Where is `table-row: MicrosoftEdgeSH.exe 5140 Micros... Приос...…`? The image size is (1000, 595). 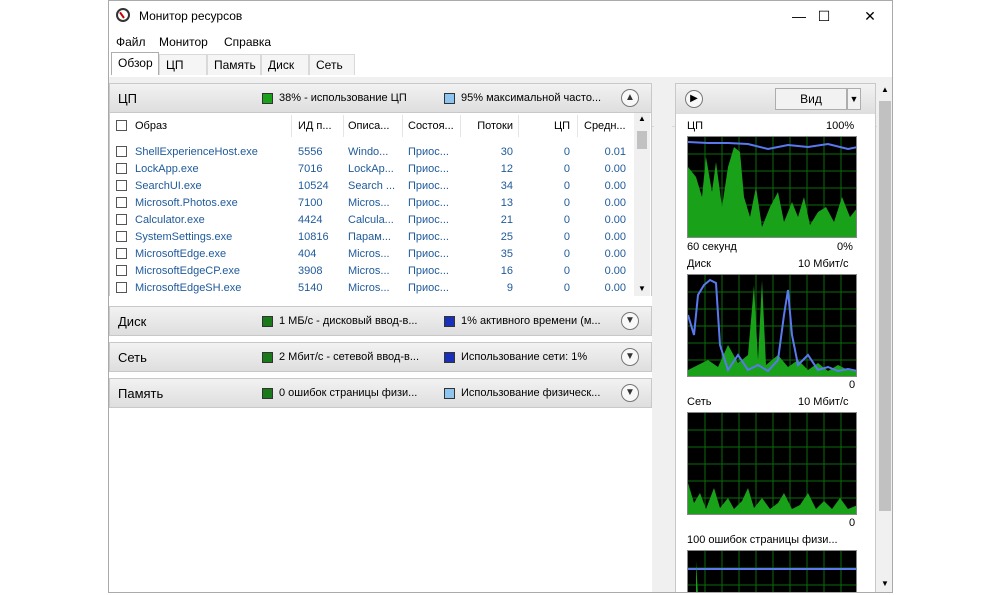 table-row: MicrosoftEdgeSH.exe 5140 Micros... Приос...… is located at coordinates (372, 288).